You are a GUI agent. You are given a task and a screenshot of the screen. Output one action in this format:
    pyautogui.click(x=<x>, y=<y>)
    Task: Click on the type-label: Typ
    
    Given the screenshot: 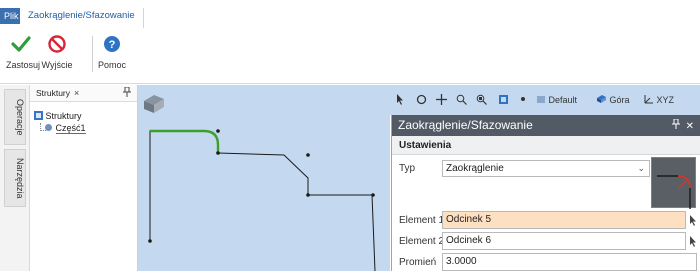 What is the action you would take?
    pyautogui.click(x=407, y=168)
    